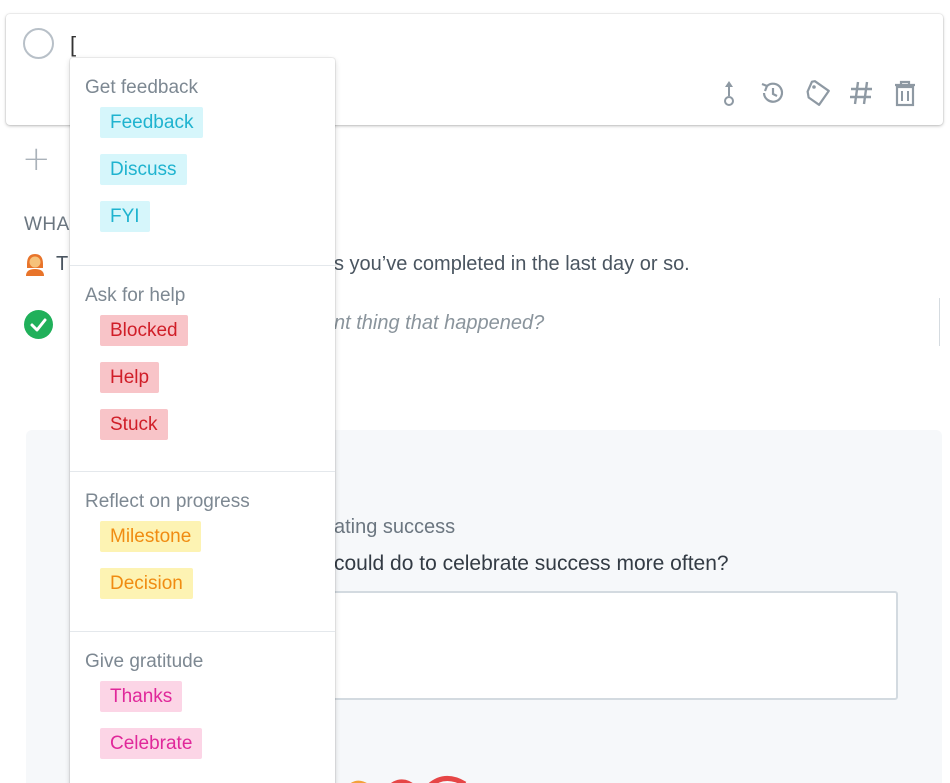 Image resolution: width=950 pixels, height=783 pixels. What do you see at coordinates (599, 645) in the screenshot?
I see `reflection-textarea` at bounding box center [599, 645].